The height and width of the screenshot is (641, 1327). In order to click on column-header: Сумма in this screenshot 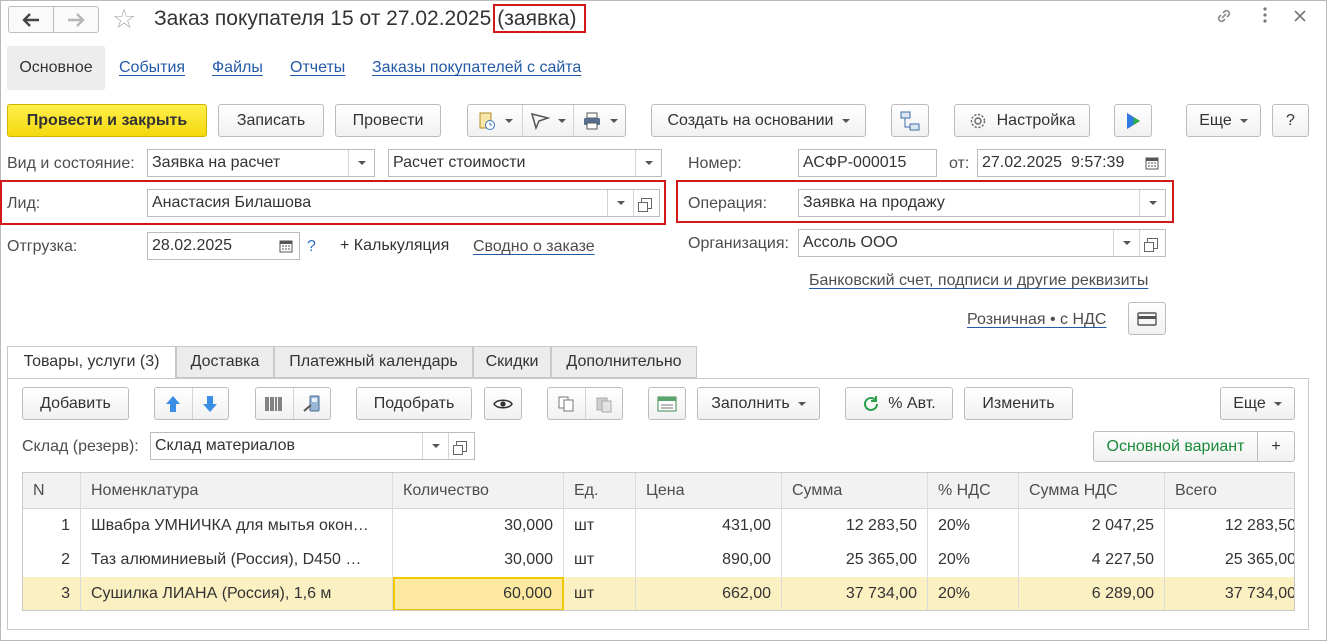, I will do `click(855, 490)`.